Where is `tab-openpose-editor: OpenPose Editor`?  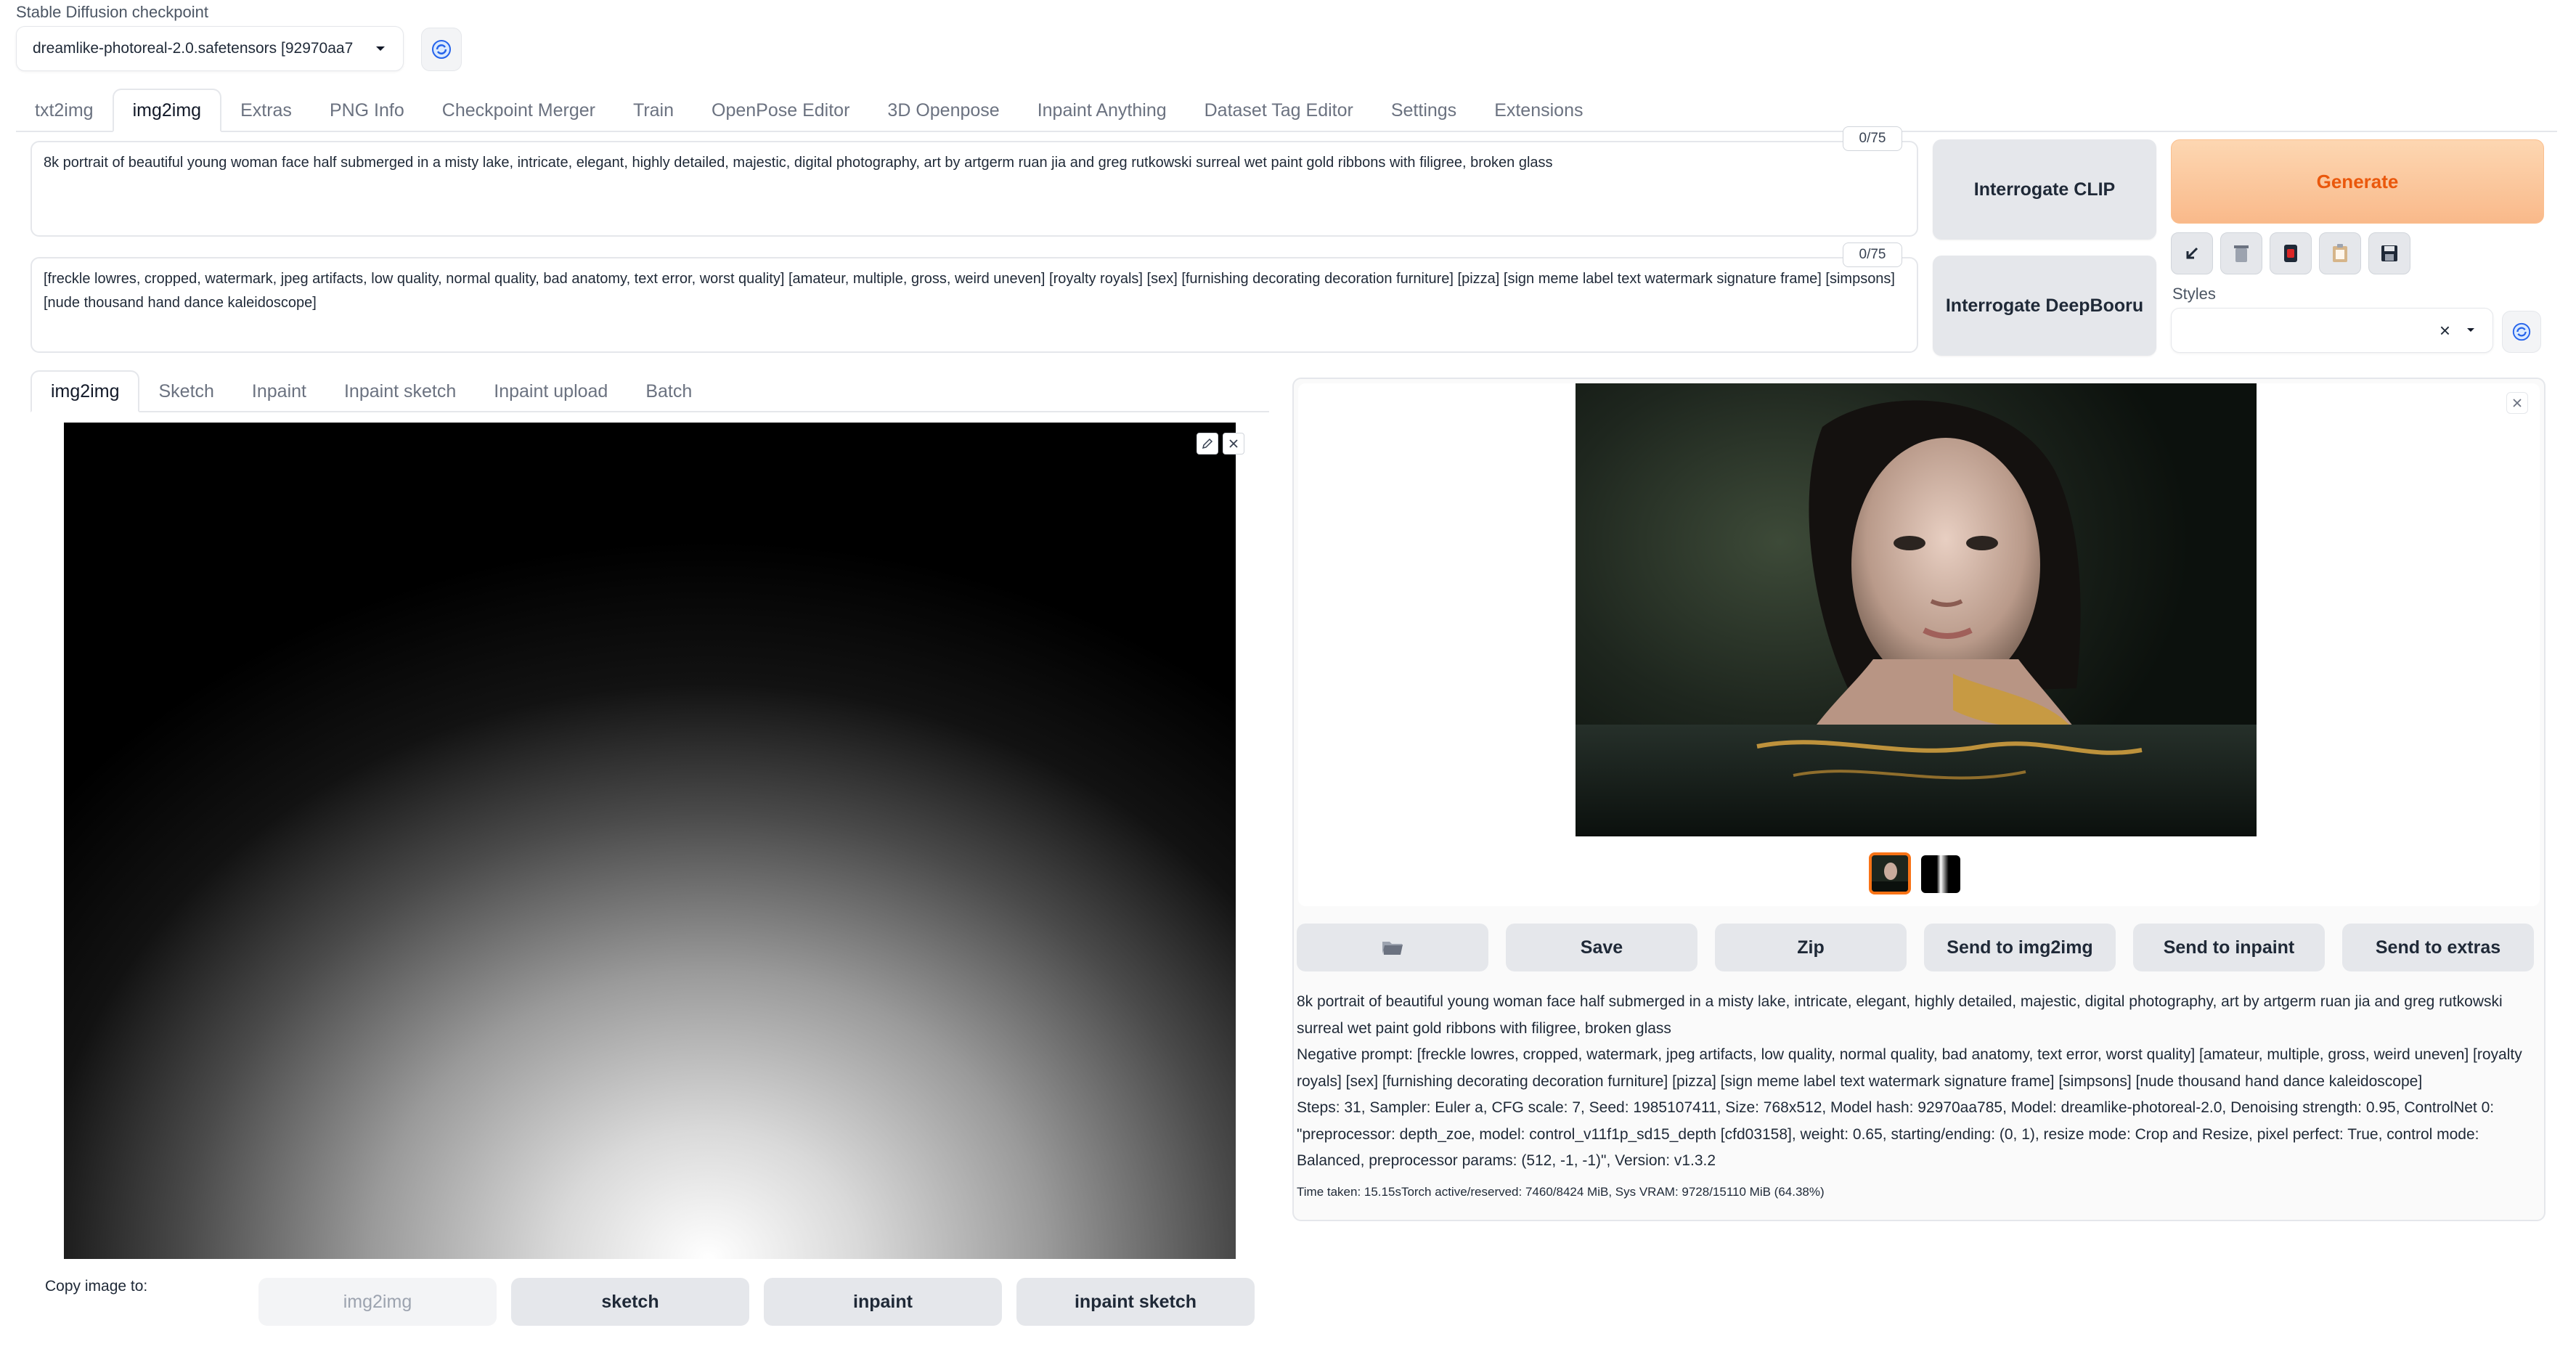 tab-openpose-editor: OpenPose Editor is located at coordinates (780, 110).